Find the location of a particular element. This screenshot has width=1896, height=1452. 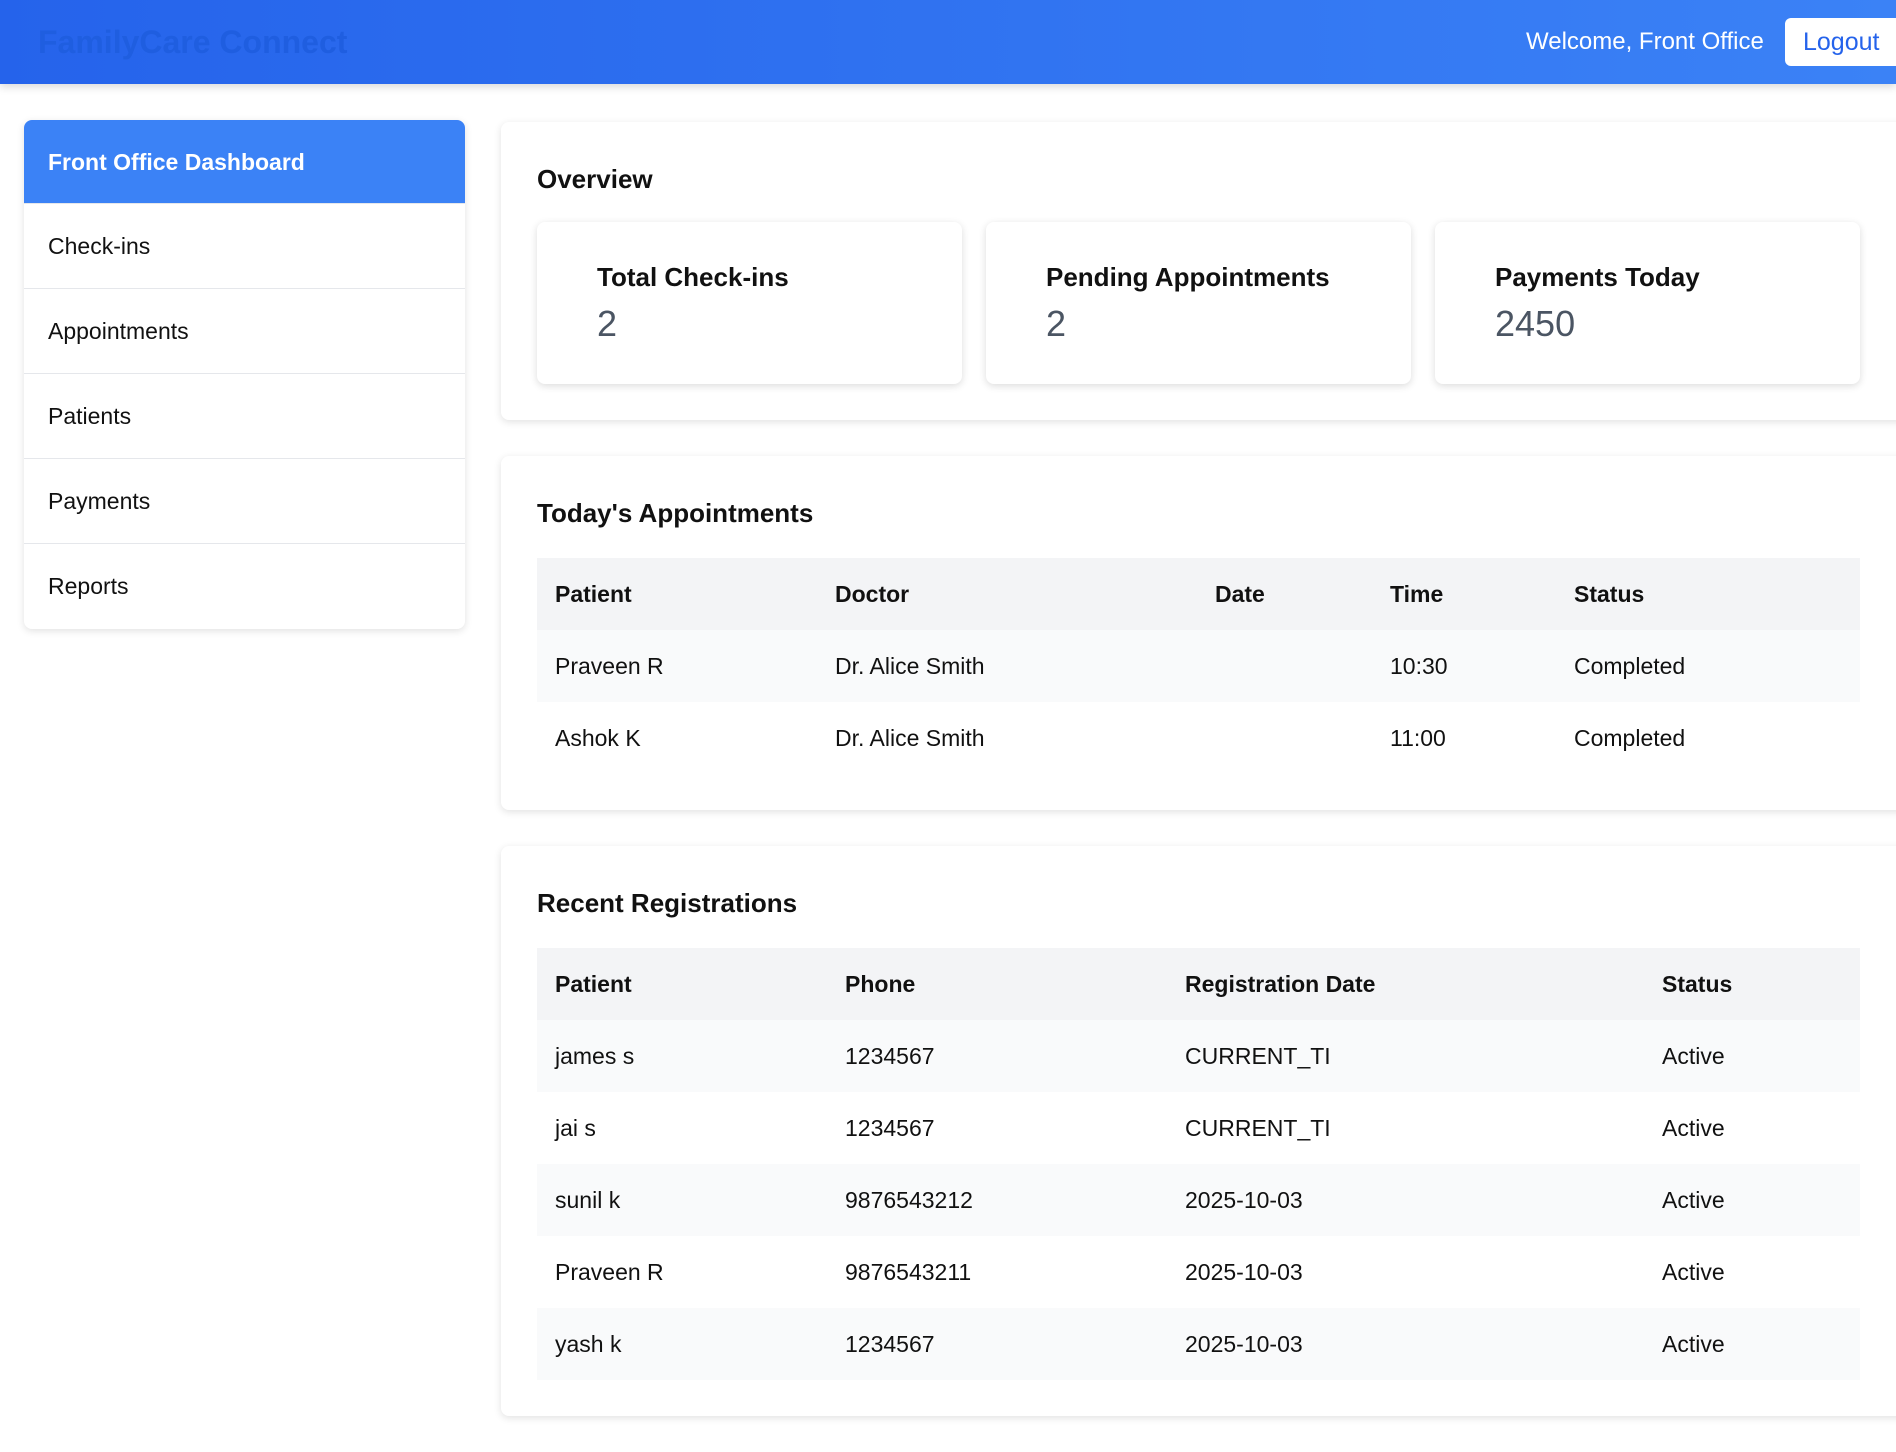

table-row: jai s 1234567 CURRENT_TI Active is located at coordinates (1198, 1128).